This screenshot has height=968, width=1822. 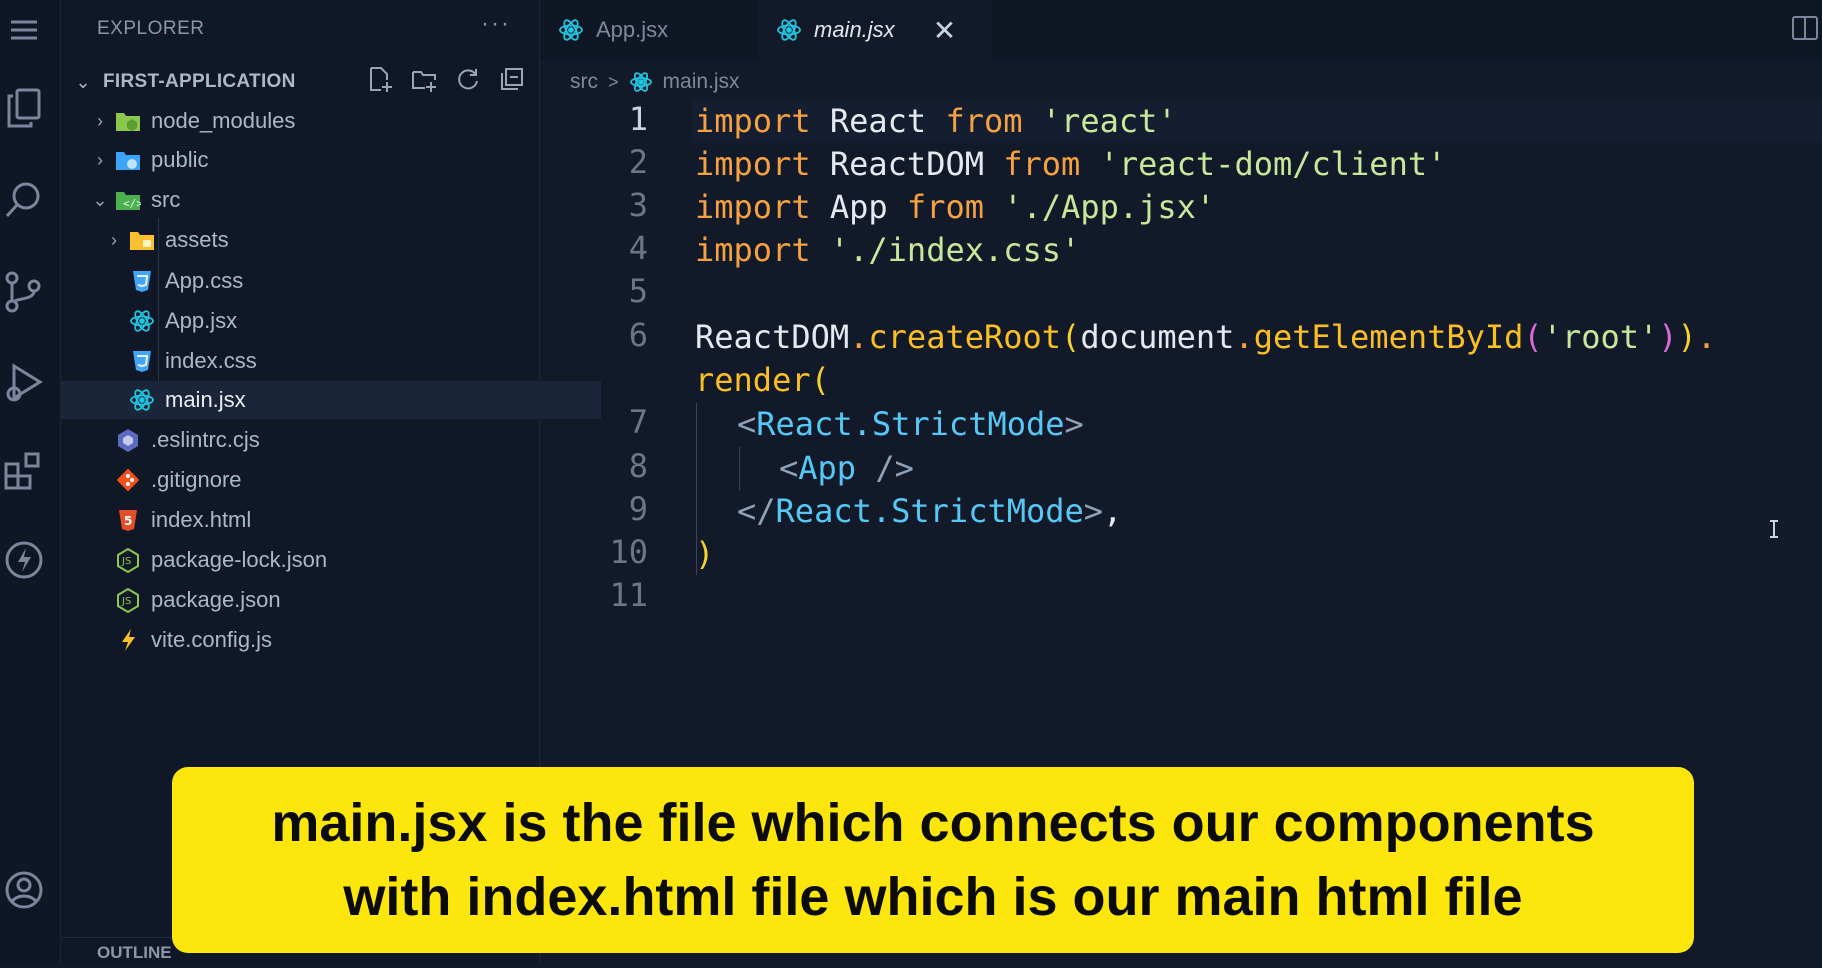 I want to click on tree-item-src: ⌄ </> src, so click(x=313, y=200).